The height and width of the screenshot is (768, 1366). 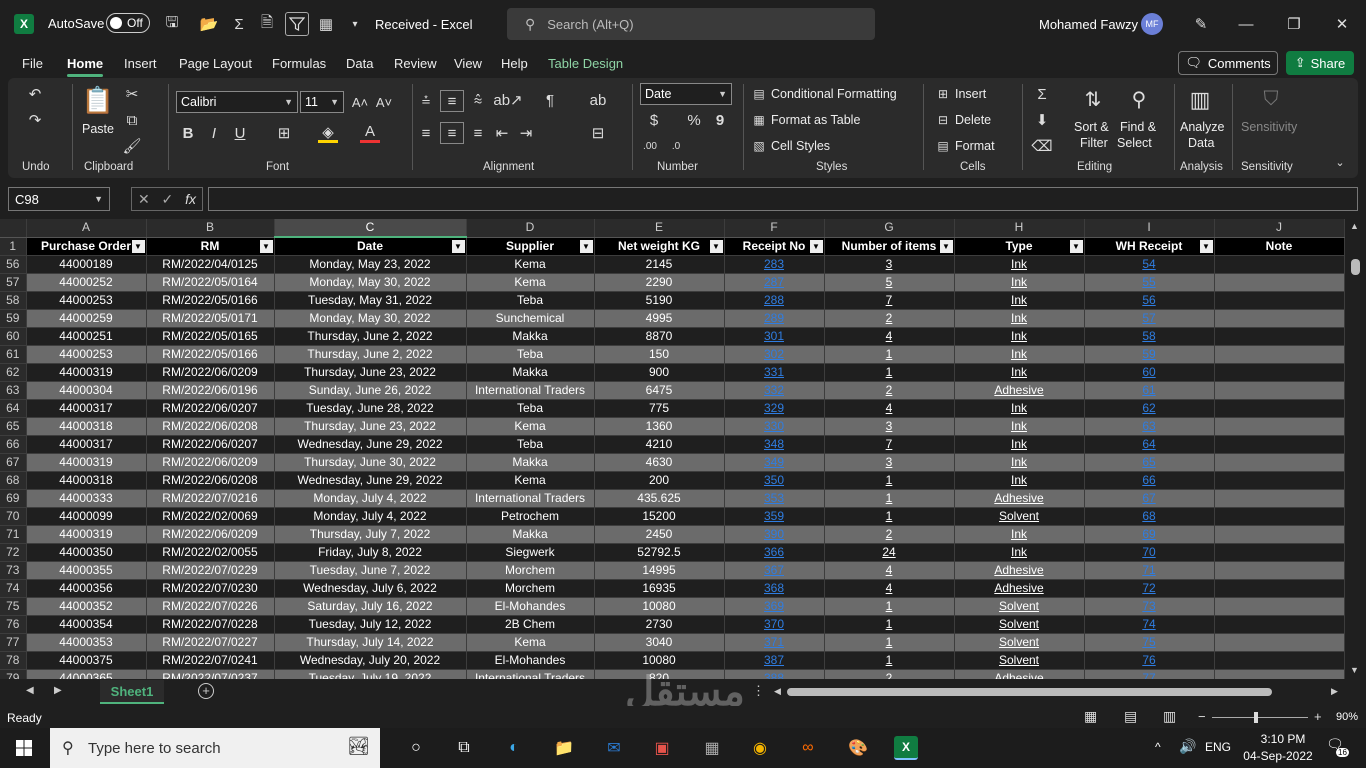 I want to click on cell-wh: 72, so click(x=1149, y=588).